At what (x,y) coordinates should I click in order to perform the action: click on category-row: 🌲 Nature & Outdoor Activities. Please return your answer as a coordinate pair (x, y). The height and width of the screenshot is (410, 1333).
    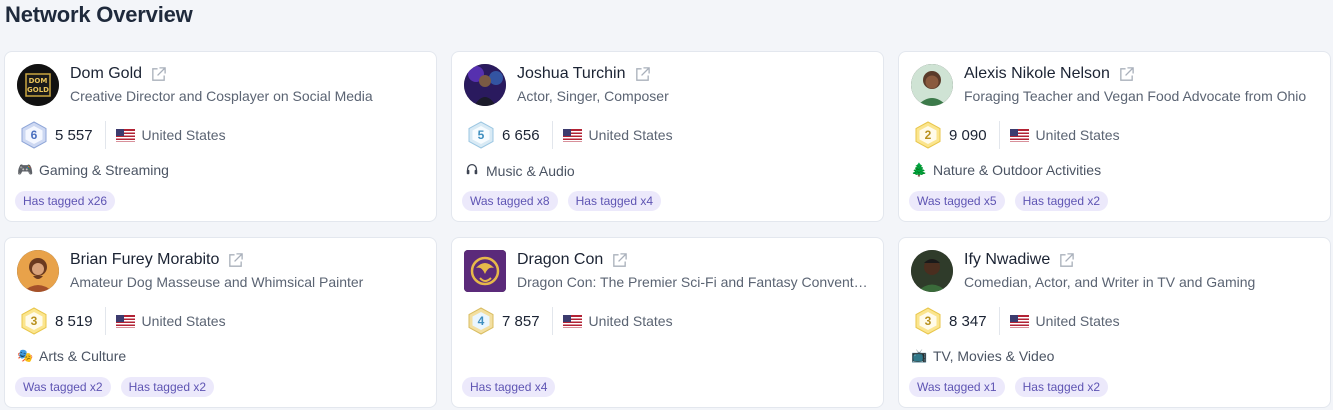
    Looking at the image, I should click on (1006, 170).